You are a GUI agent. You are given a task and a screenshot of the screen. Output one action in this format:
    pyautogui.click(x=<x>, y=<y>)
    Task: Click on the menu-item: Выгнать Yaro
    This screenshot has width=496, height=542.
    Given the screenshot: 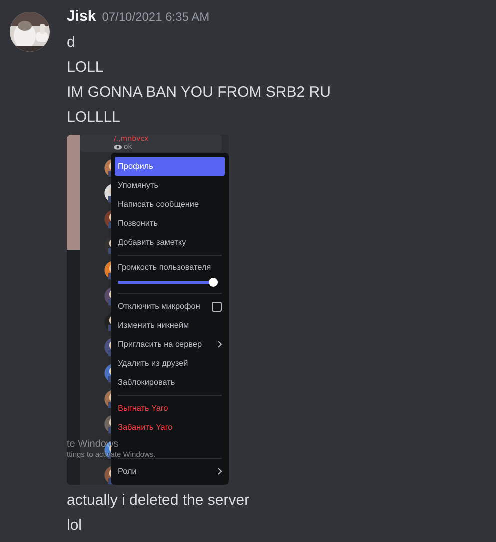 What is the action you would take?
    pyautogui.click(x=170, y=408)
    